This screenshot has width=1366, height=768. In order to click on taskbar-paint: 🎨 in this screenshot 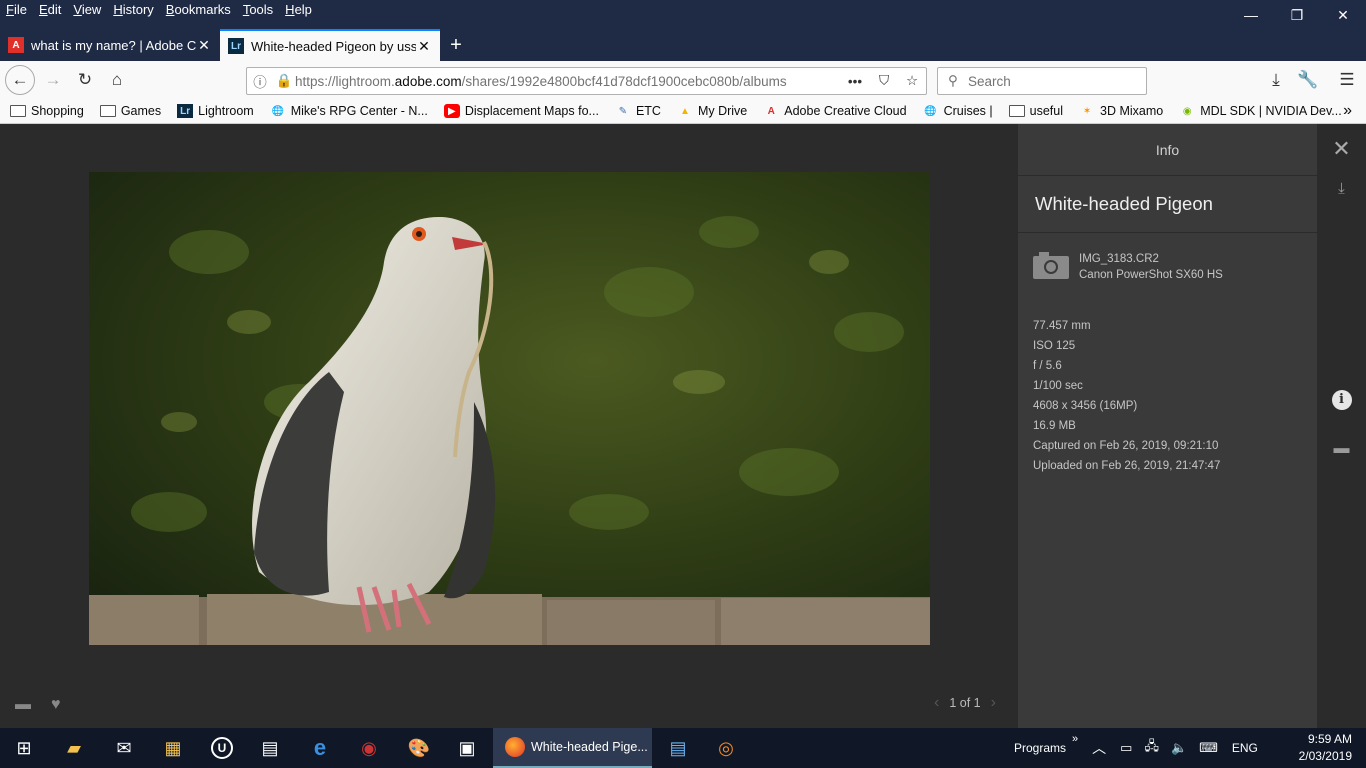, I will do `click(419, 748)`.